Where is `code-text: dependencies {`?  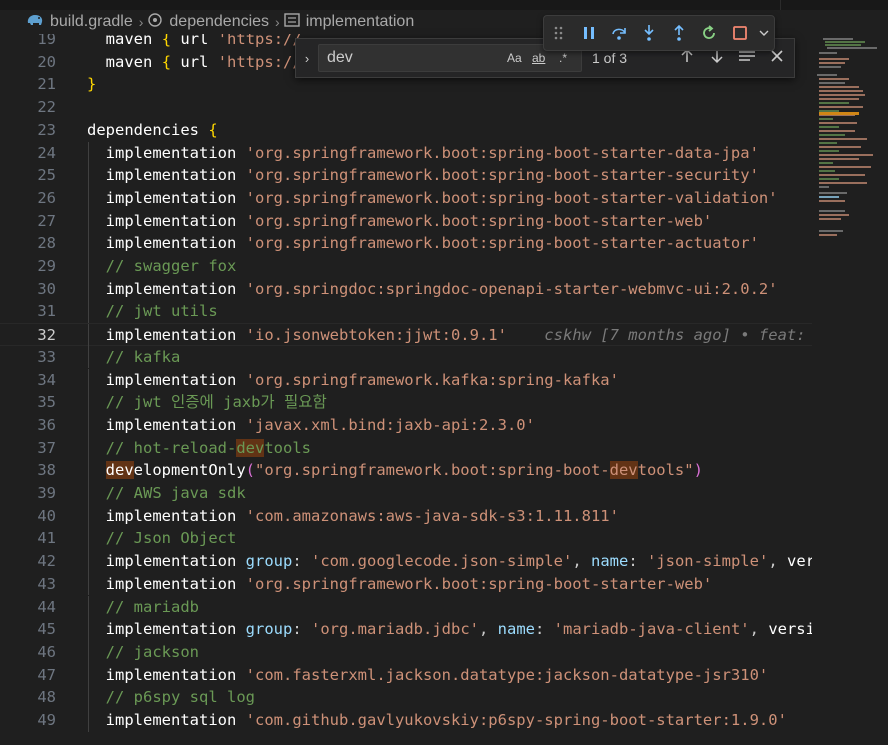
code-text: dependencies { is located at coordinates (152, 130).